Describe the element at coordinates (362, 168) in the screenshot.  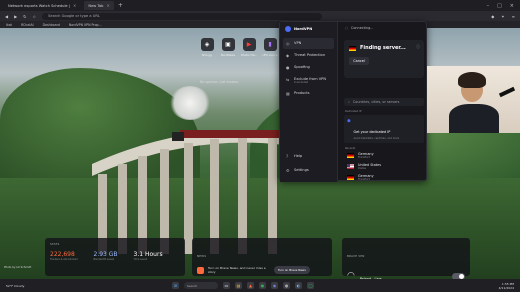
I see `location-city: Dallas` at that location.